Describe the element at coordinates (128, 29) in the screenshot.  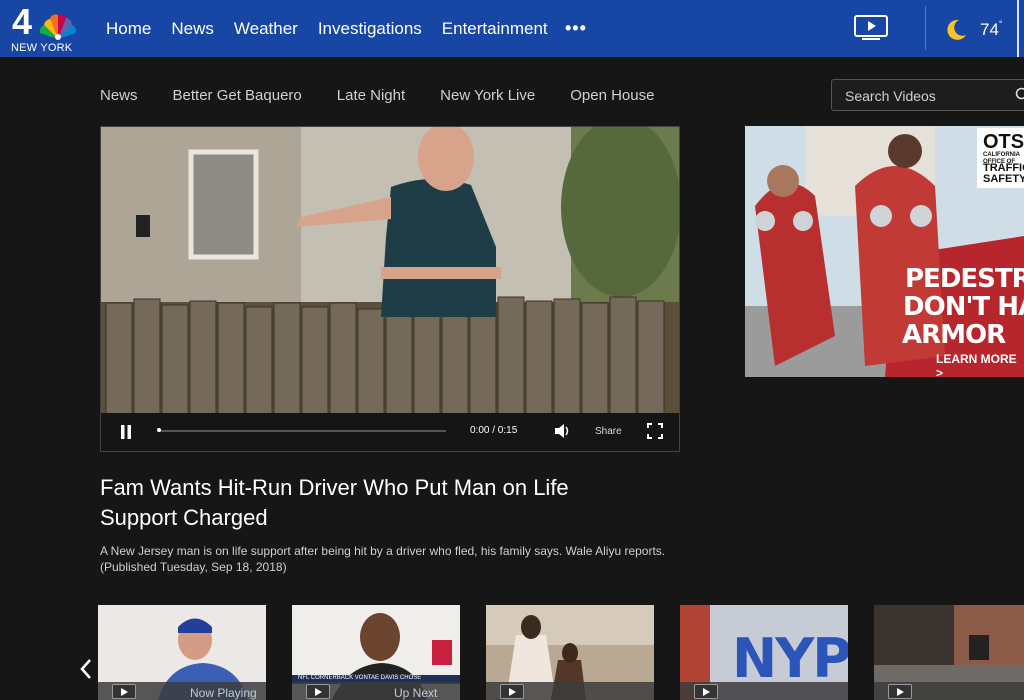
I see `nav-item-home: Home` at that location.